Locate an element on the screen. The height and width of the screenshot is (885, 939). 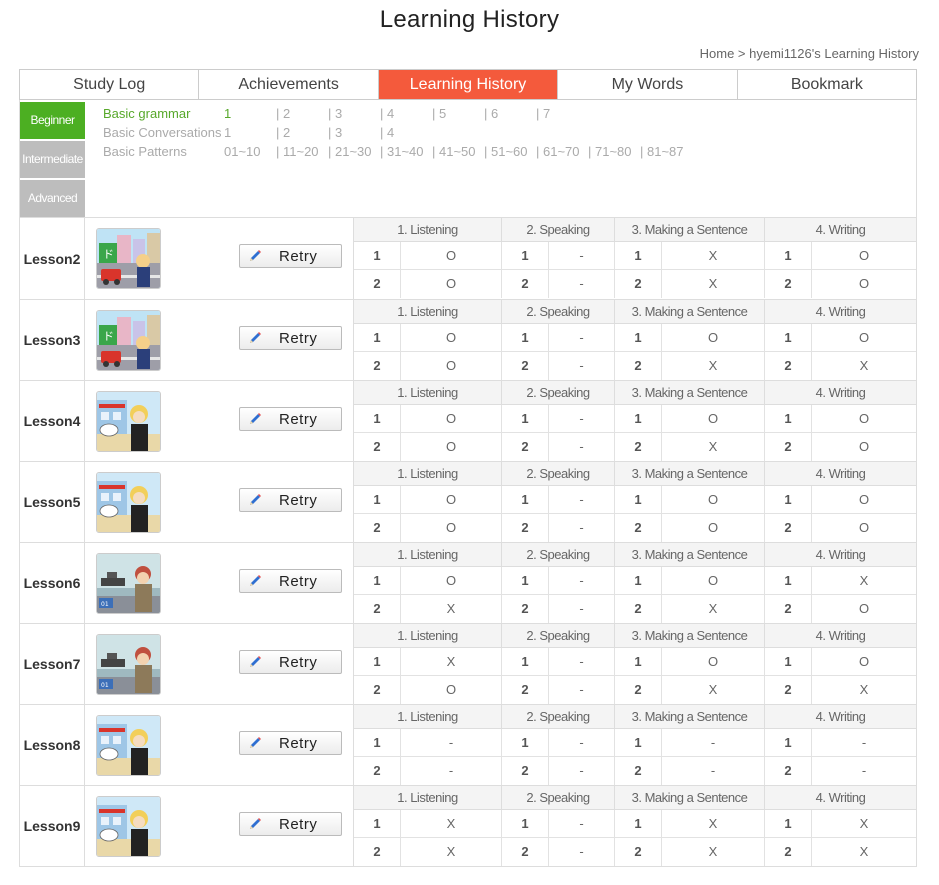
retry-label: Retry is located at coordinates (298, 500).